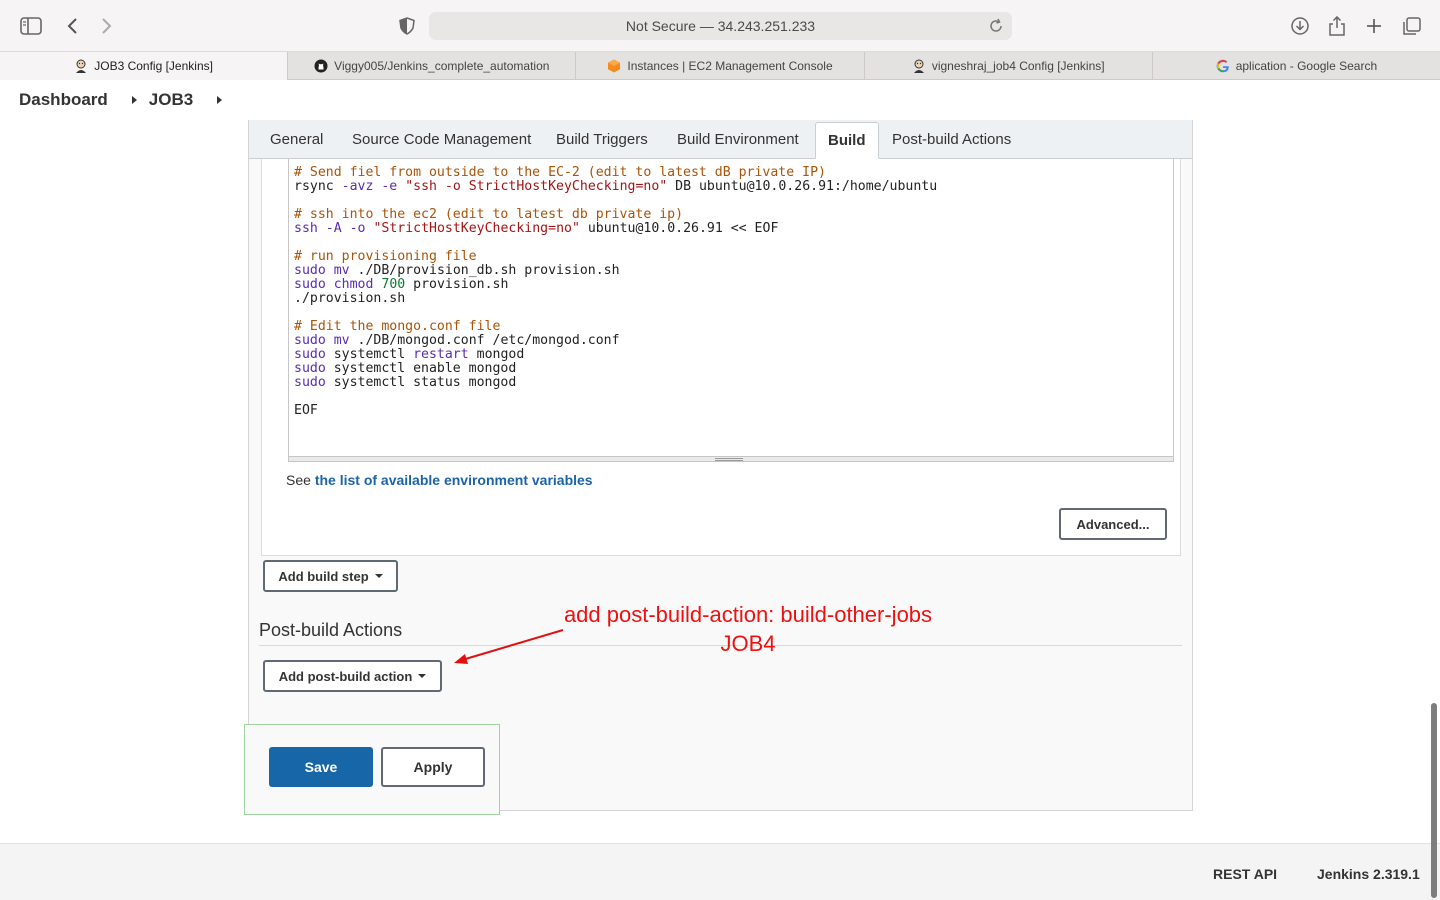  Describe the element at coordinates (331, 630) in the screenshot. I see `post-build-actions-heading: Post-build Actions` at that location.